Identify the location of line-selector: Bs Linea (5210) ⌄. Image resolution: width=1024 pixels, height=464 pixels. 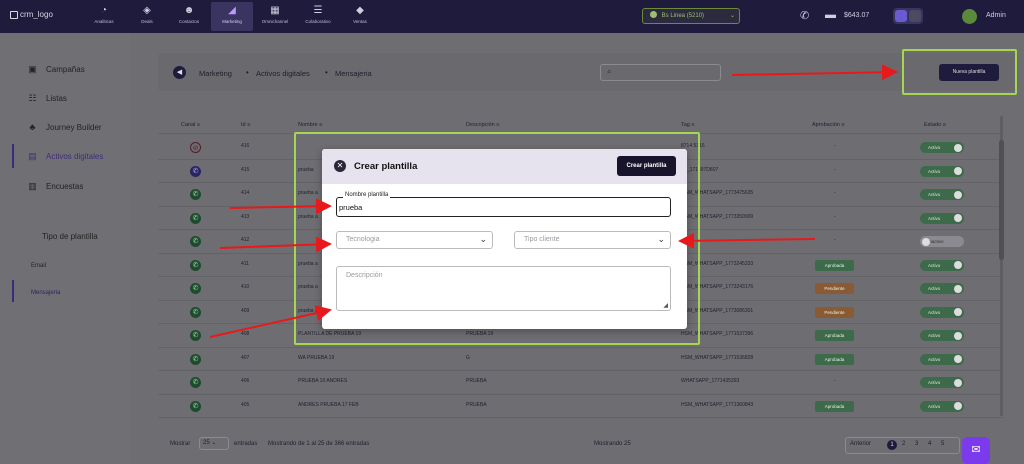
(691, 16).